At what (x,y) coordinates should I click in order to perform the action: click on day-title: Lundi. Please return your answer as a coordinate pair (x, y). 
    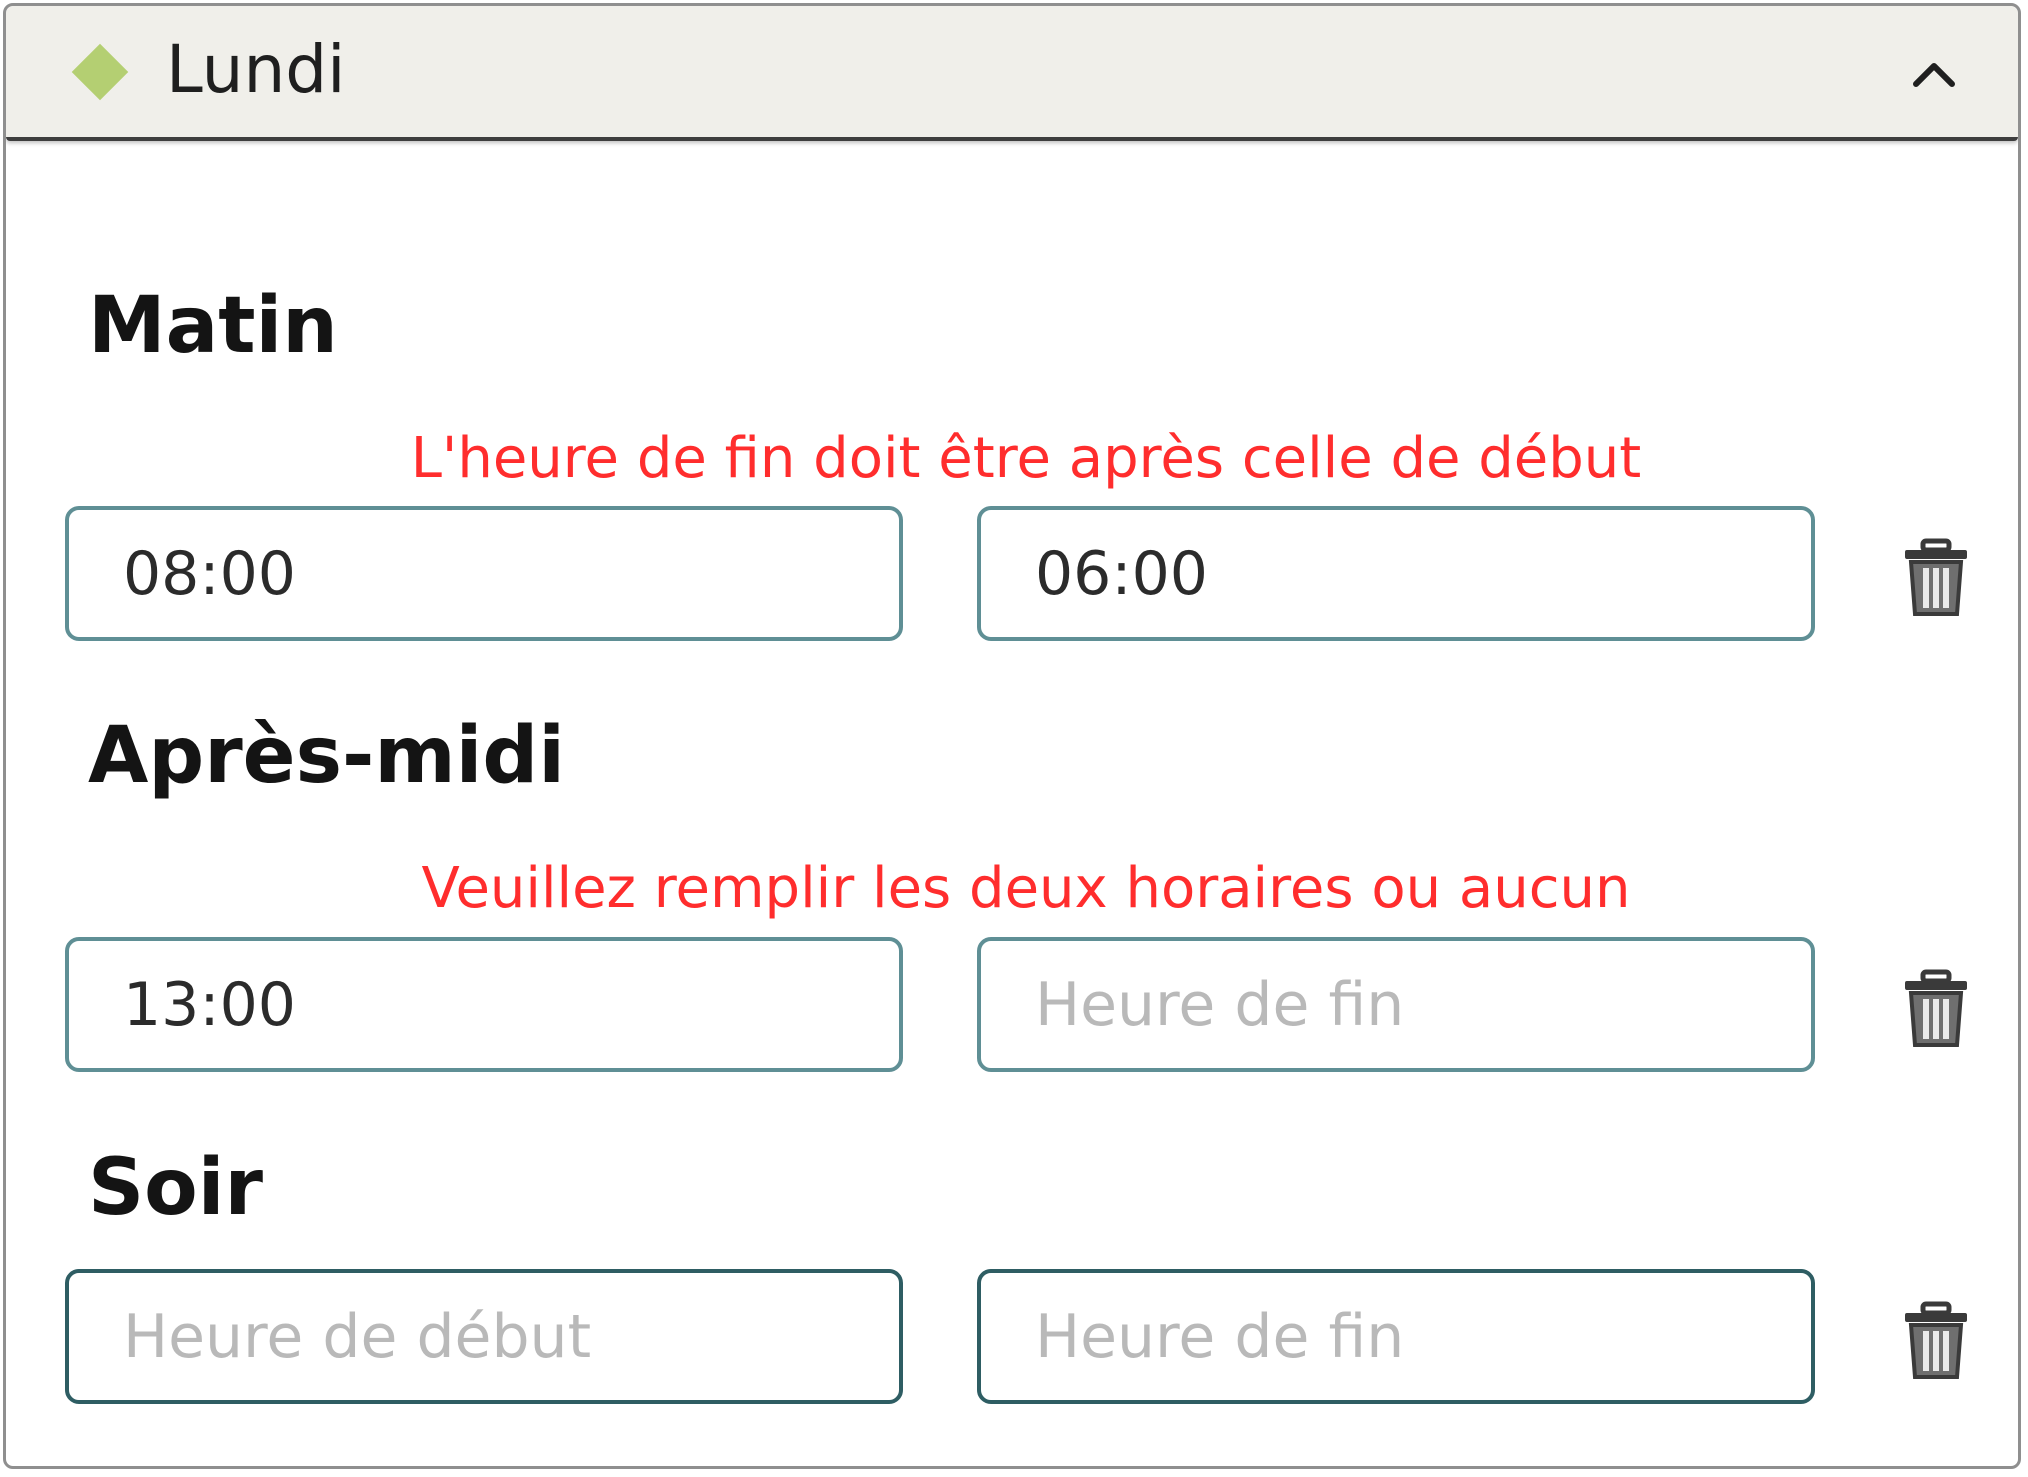
    Looking at the image, I should click on (256, 69).